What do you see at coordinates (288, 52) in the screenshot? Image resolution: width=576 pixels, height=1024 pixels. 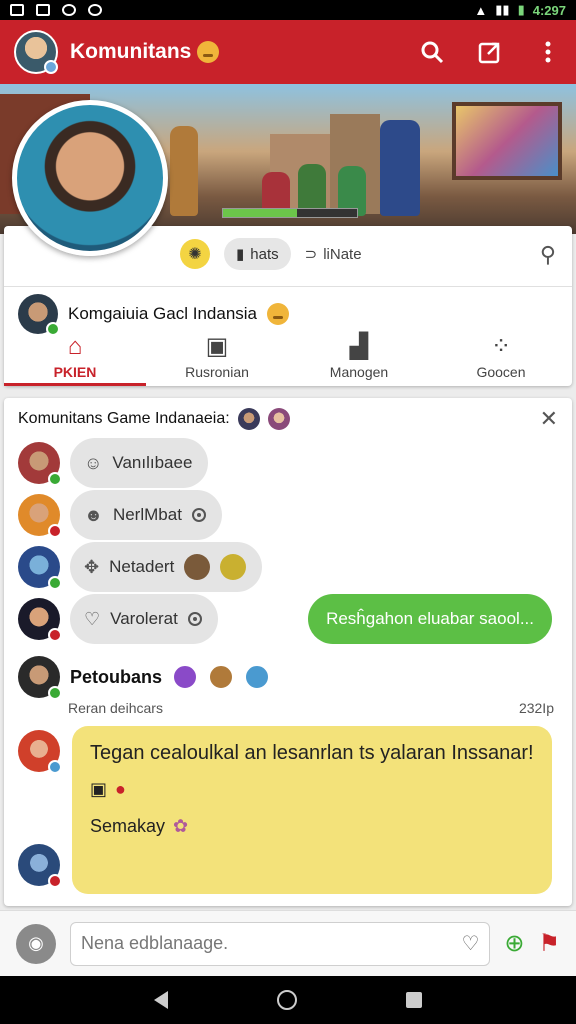 I see `app-bar: Komunitans` at bounding box center [288, 52].